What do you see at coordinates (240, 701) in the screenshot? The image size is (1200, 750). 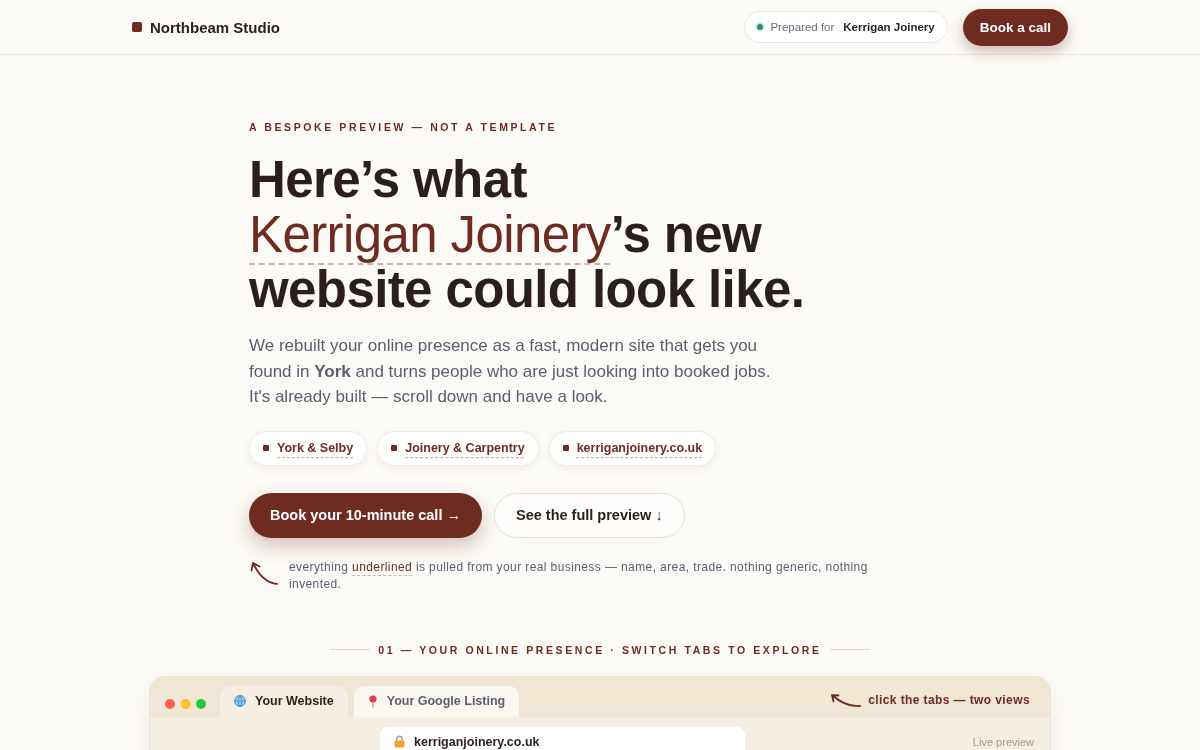 I see `globe-icon` at bounding box center [240, 701].